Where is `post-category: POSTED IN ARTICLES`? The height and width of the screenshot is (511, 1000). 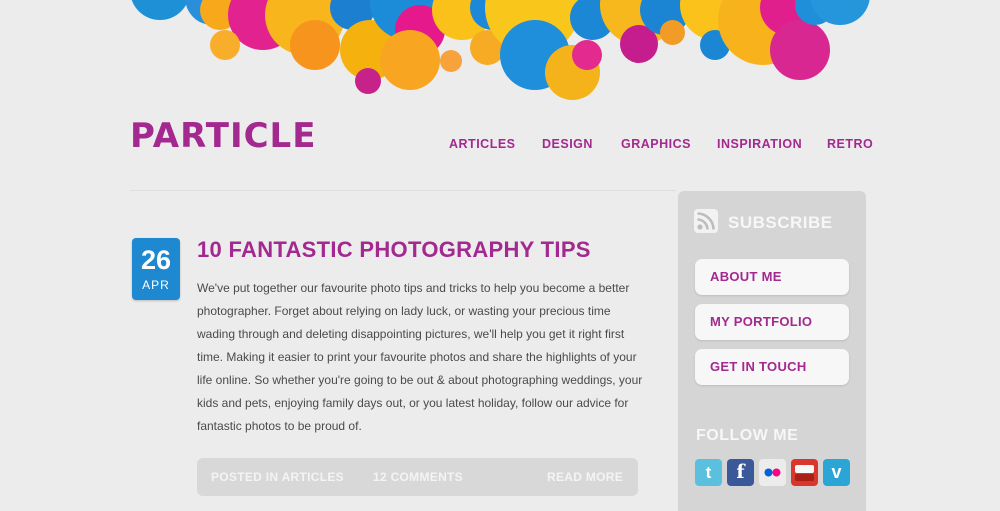 post-category: POSTED IN ARTICLES is located at coordinates (277, 477).